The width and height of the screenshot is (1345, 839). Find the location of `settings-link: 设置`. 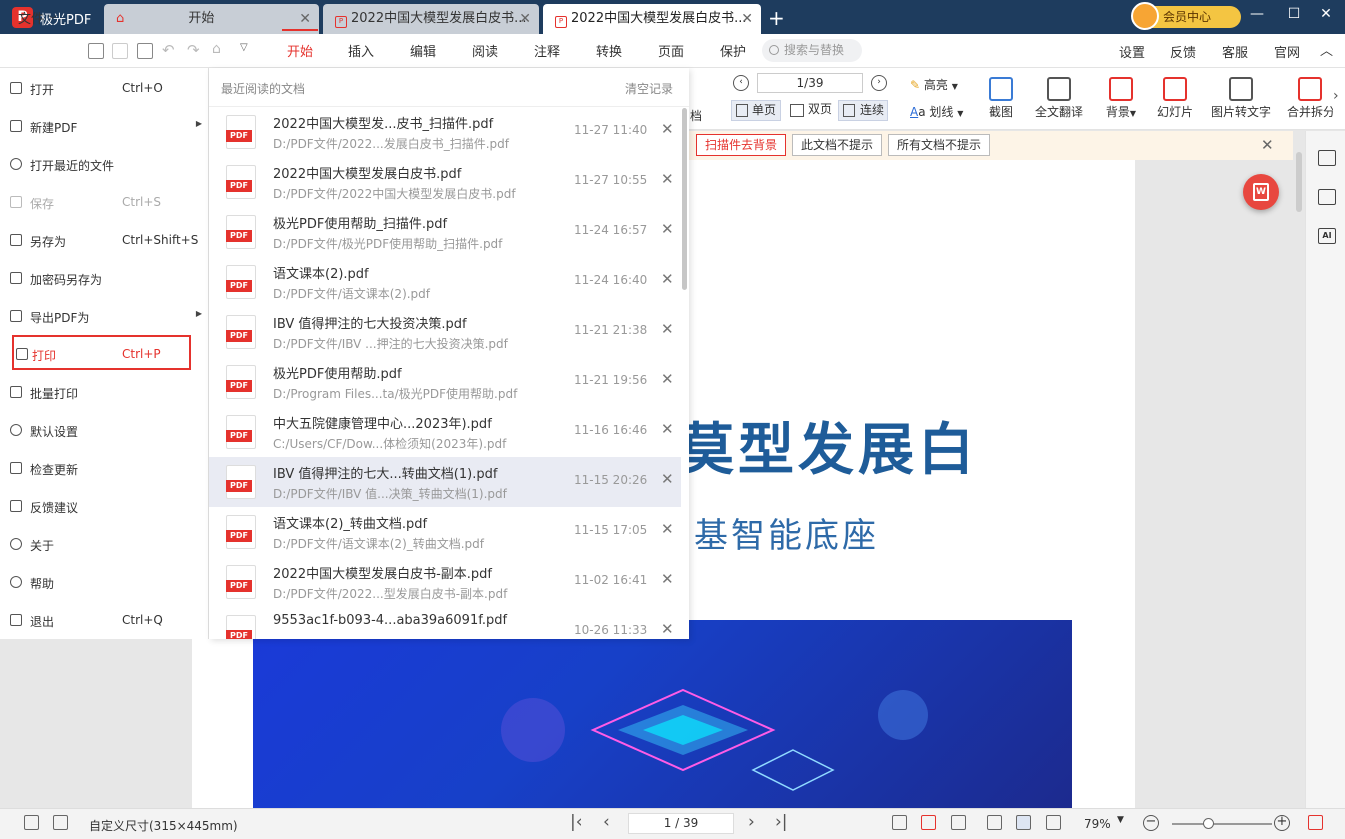

settings-link: 设置 is located at coordinates (1132, 51).